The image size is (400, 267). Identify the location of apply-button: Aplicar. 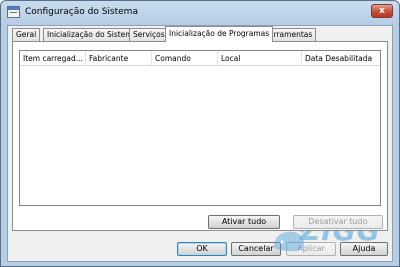
(311, 249).